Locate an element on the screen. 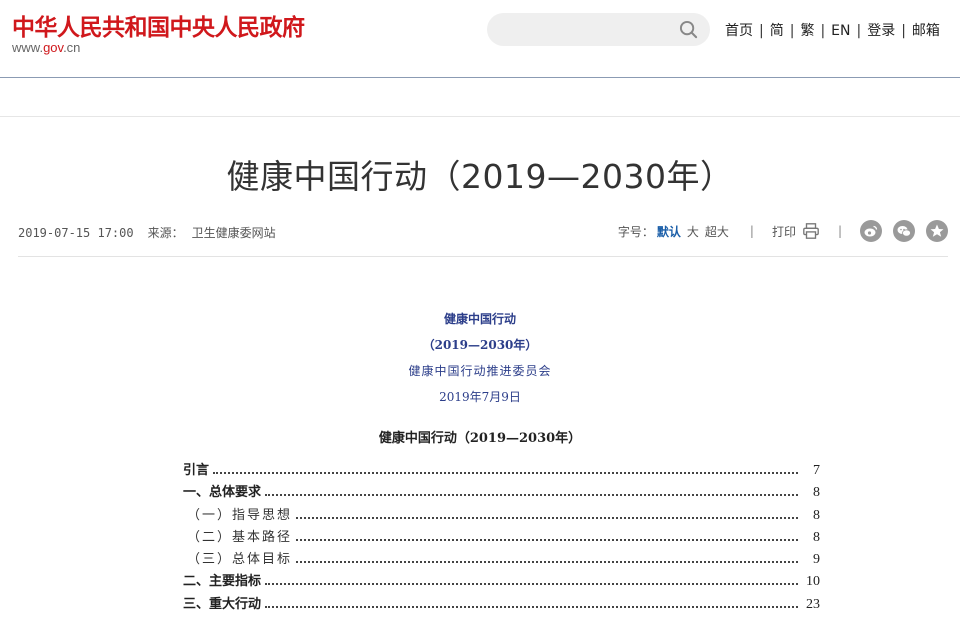 The width and height of the screenshot is (960, 618). site-header: 中华人民共和国中央人民政府 www.gov.cn 首页 | 简 | 繁 | EN | 登录 | 邮箱 is located at coordinates (480, 39).